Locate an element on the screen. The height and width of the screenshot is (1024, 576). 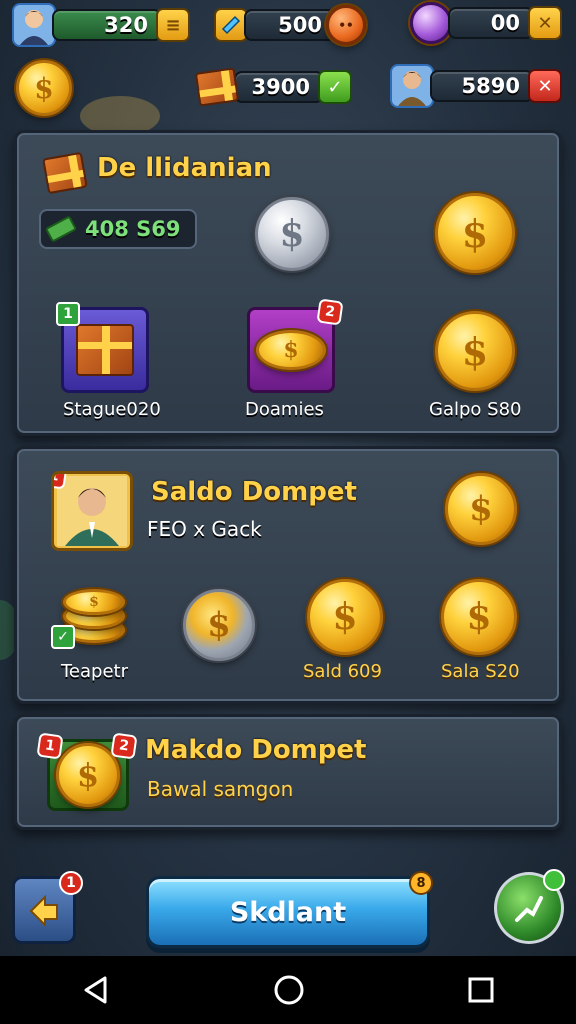
card-badge: 1 is located at coordinates (50, 746).